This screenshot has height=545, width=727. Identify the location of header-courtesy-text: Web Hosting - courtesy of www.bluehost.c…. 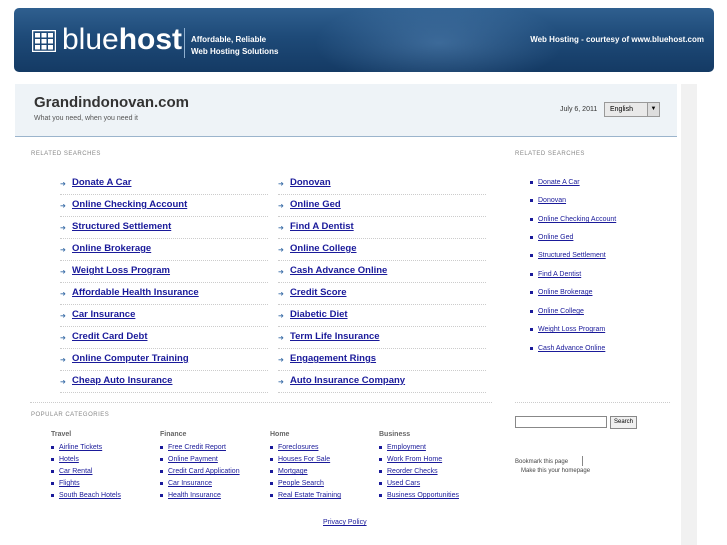
(617, 39).